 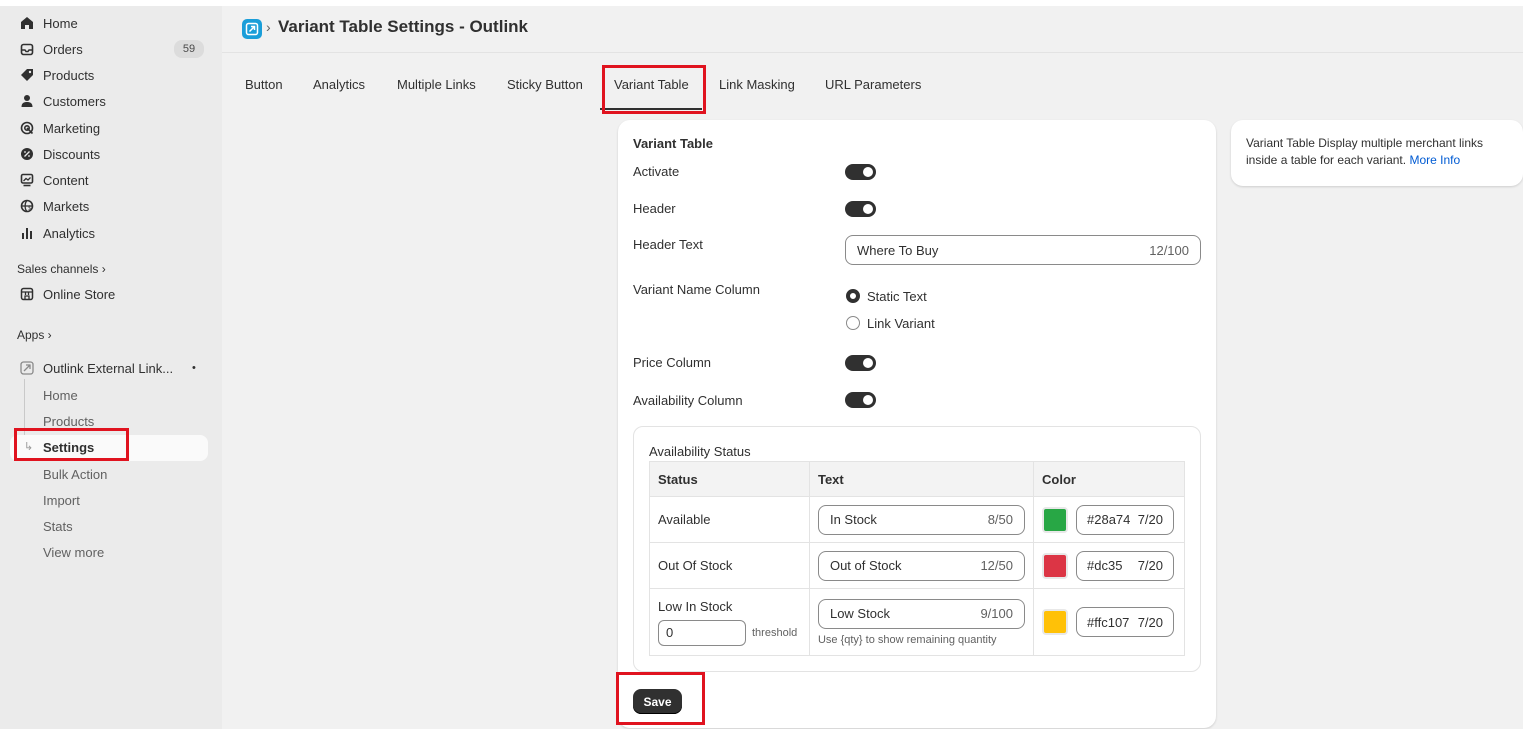 I want to click on status-text-input: Low Stock 9/100, so click(x=921, y=613).